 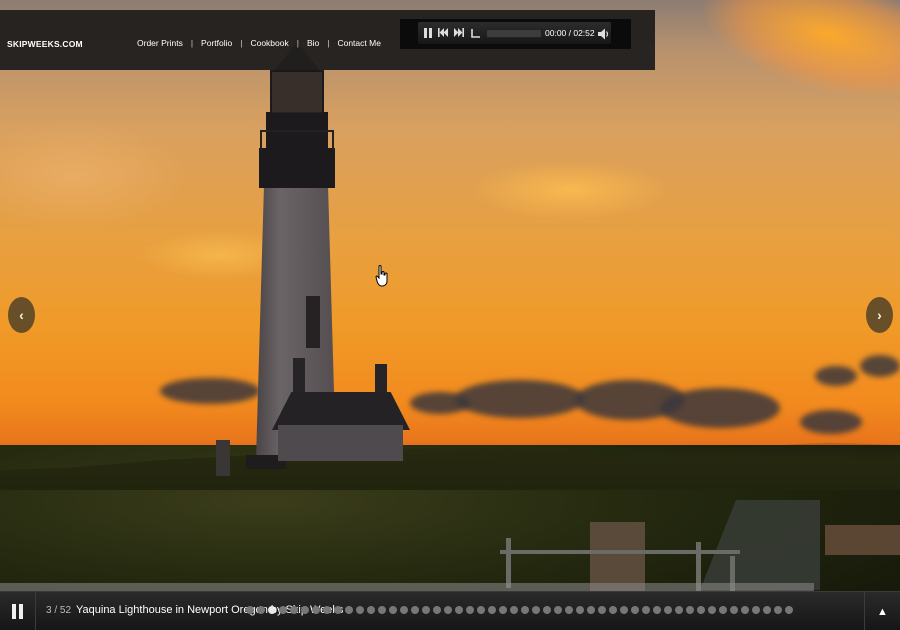 What do you see at coordinates (882, 611) in the screenshot?
I see `expand-thumbnails-button: ▲` at bounding box center [882, 611].